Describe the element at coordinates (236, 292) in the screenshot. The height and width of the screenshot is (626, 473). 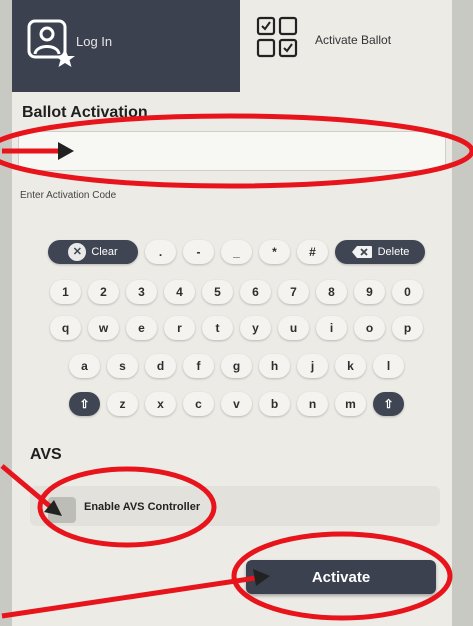
I see `keyboard-row-digits: 1 2 3 4 5 6 7 8 9 0` at that location.